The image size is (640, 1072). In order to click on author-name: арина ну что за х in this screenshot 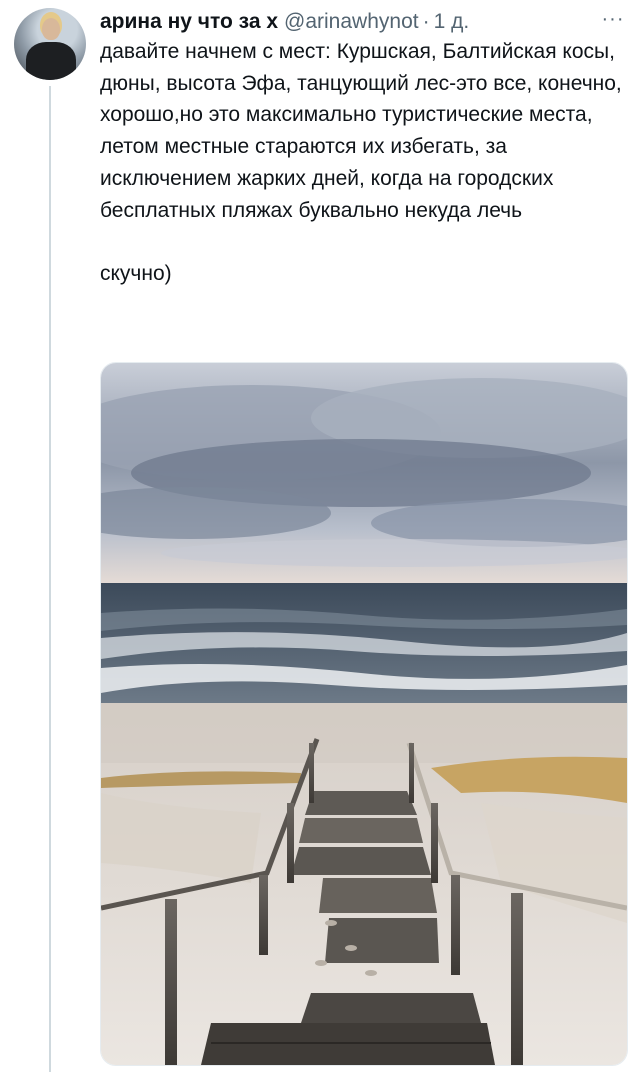, I will do `click(189, 22)`.